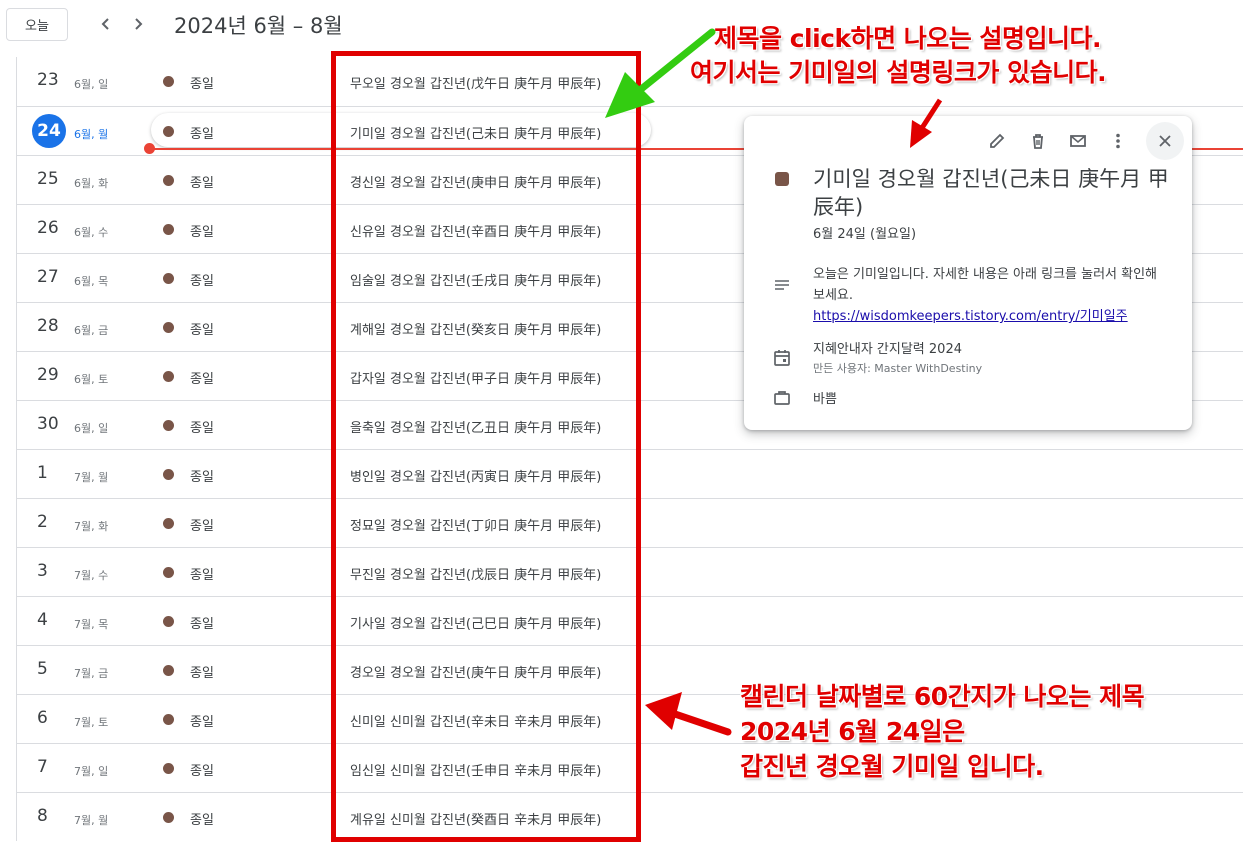 The width and height of the screenshot is (1243, 846). I want to click on day-month-weekday: 7월, 일, so click(91, 771).